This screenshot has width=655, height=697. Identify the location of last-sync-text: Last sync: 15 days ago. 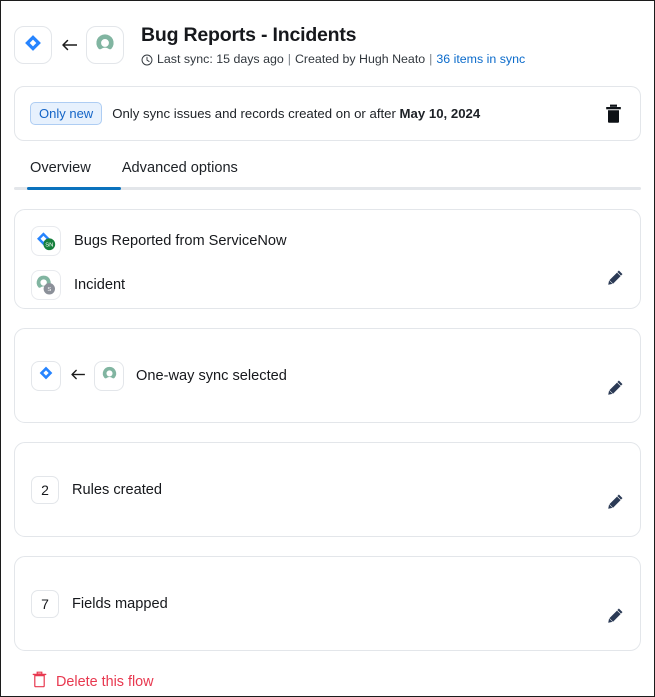
(220, 59).